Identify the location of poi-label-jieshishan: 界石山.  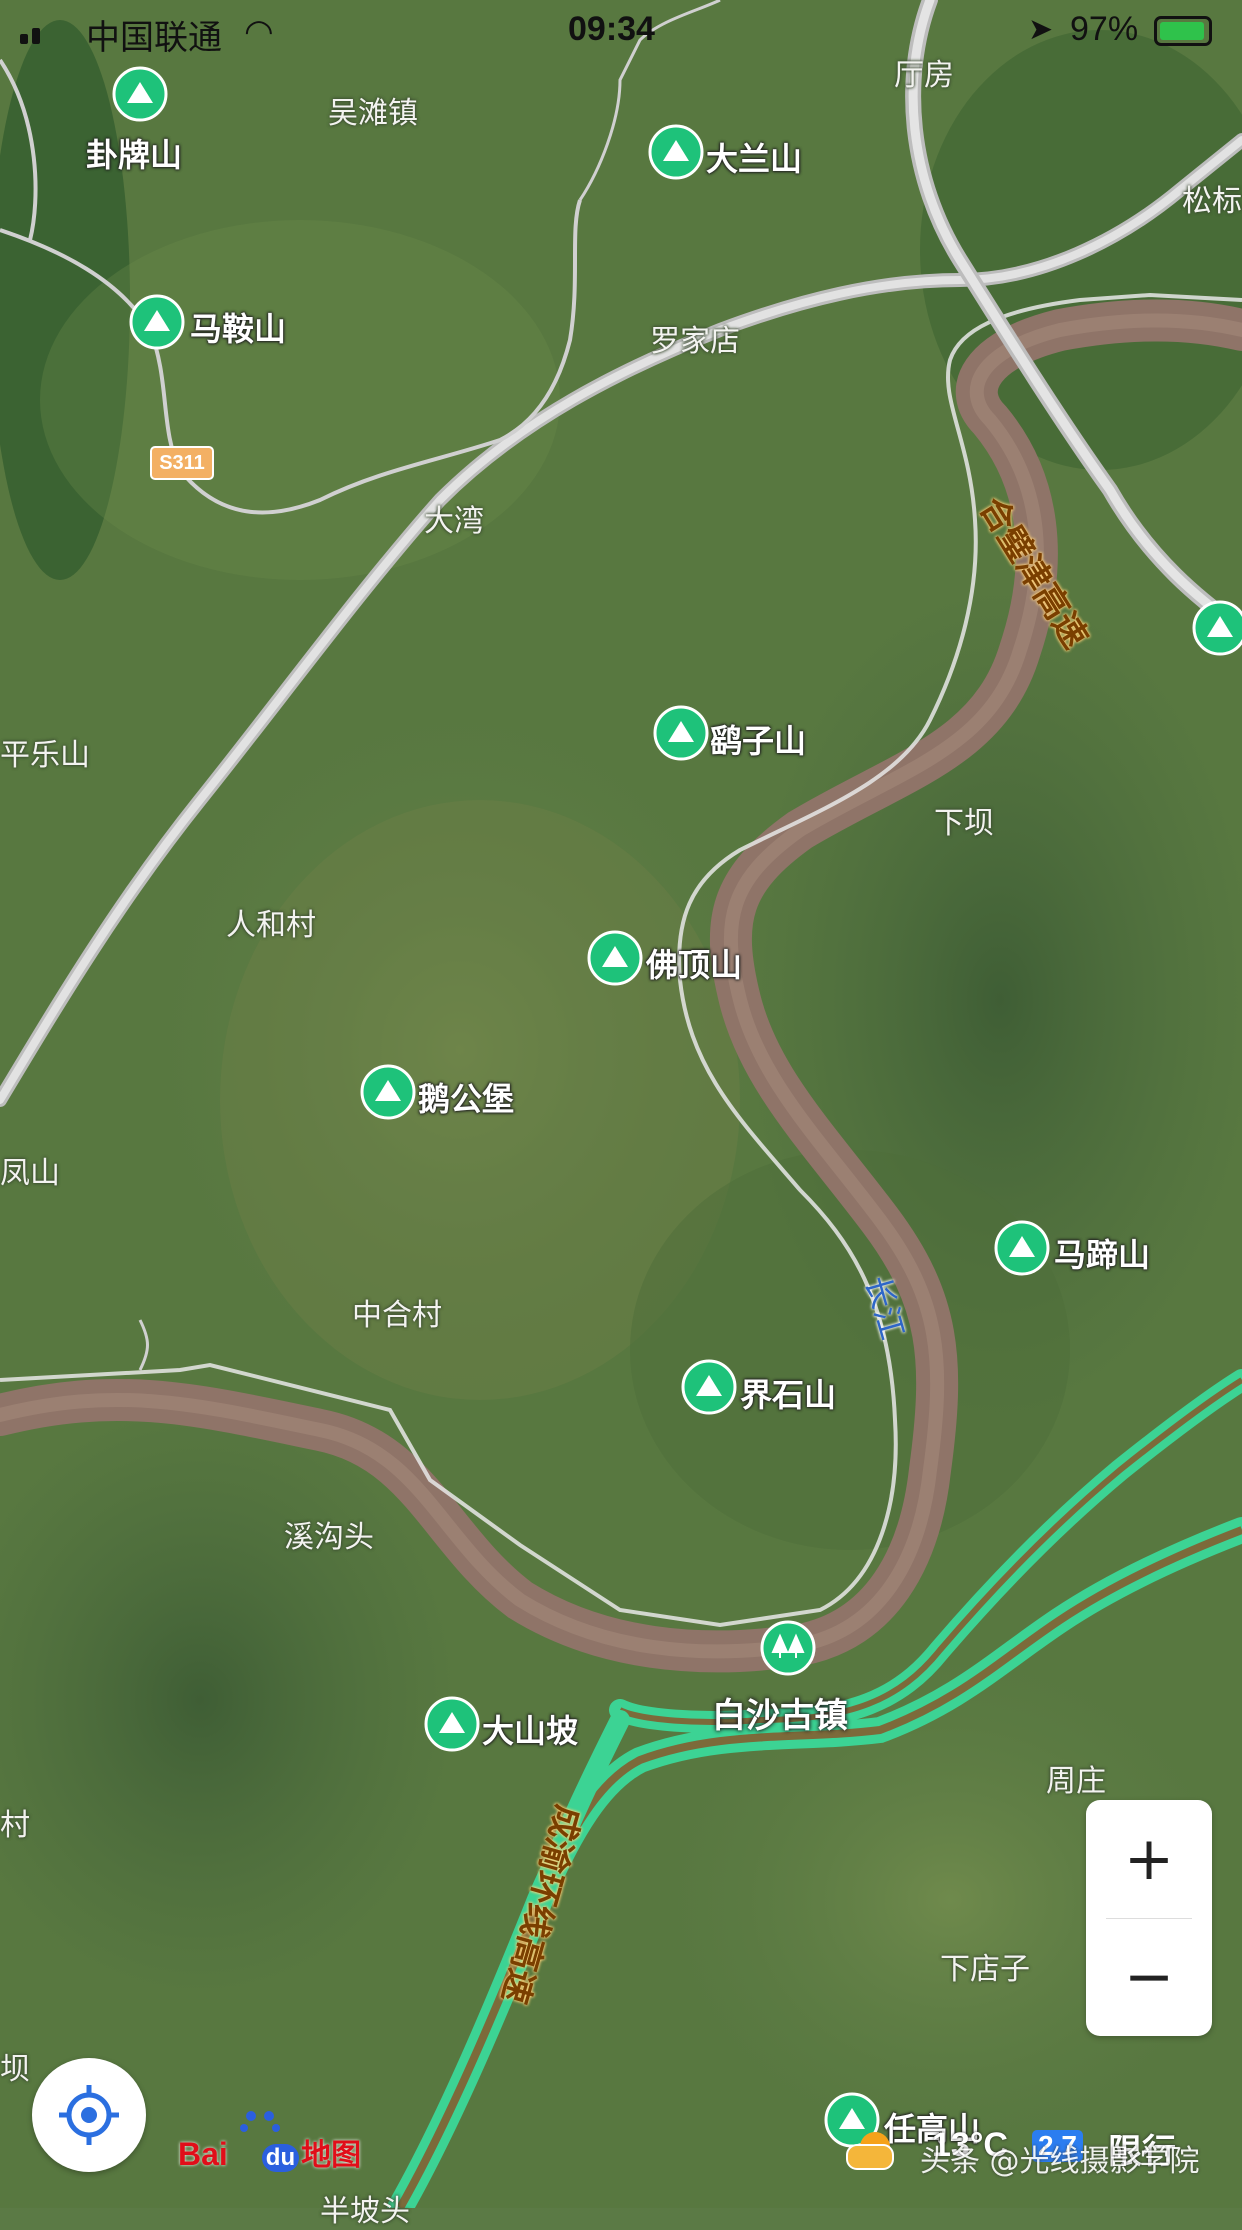
(788, 1393).